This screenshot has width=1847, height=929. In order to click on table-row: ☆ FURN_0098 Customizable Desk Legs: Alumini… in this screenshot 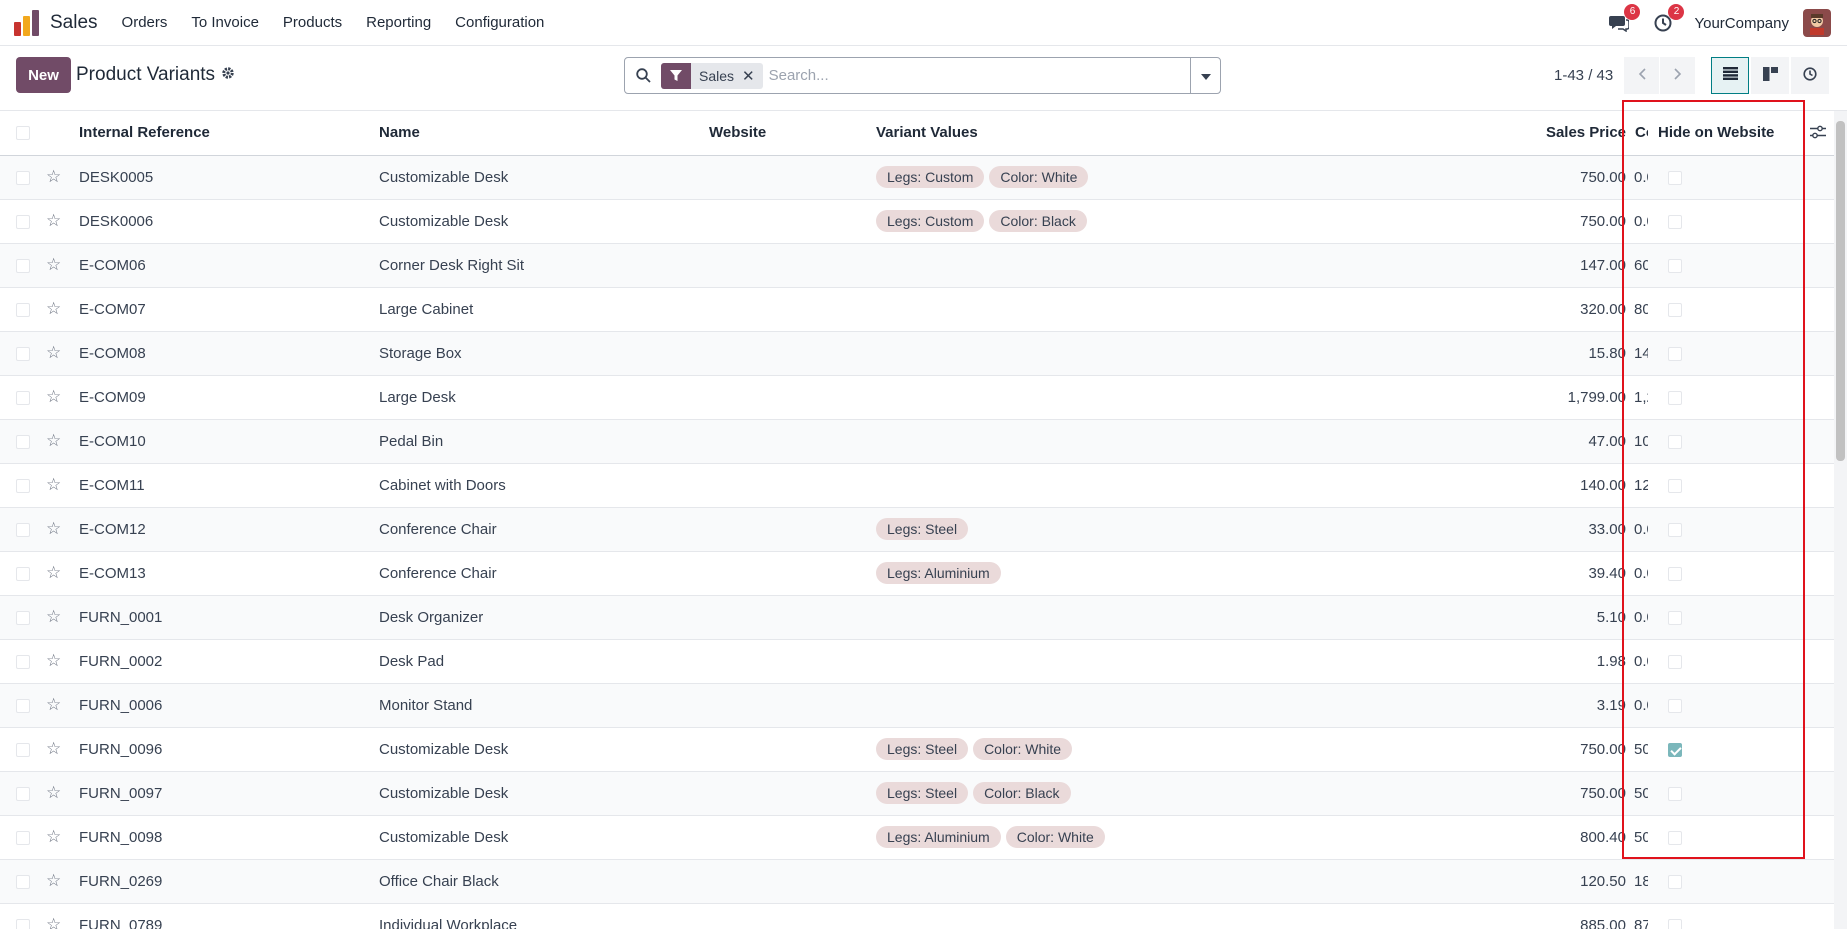, I will do `click(917, 837)`.